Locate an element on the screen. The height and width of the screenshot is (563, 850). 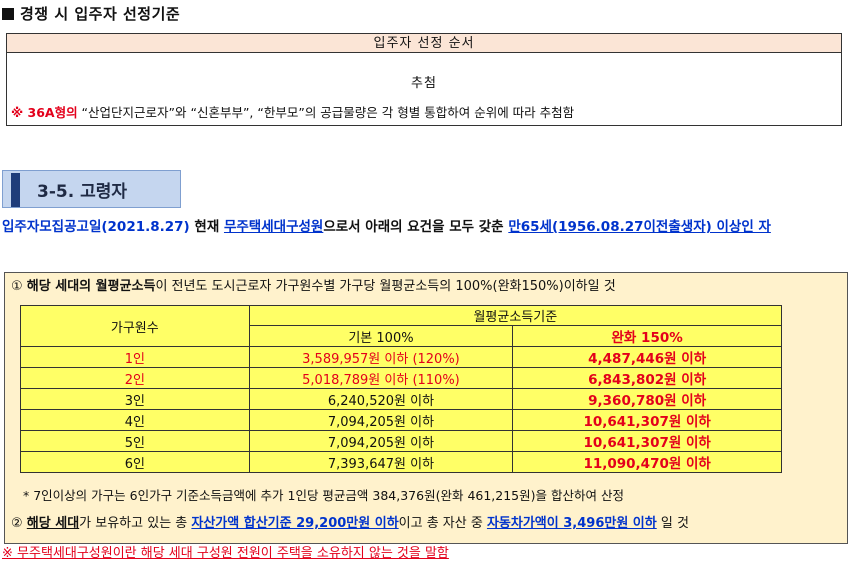
header-household: 가구원수 is located at coordinates (135, 326).